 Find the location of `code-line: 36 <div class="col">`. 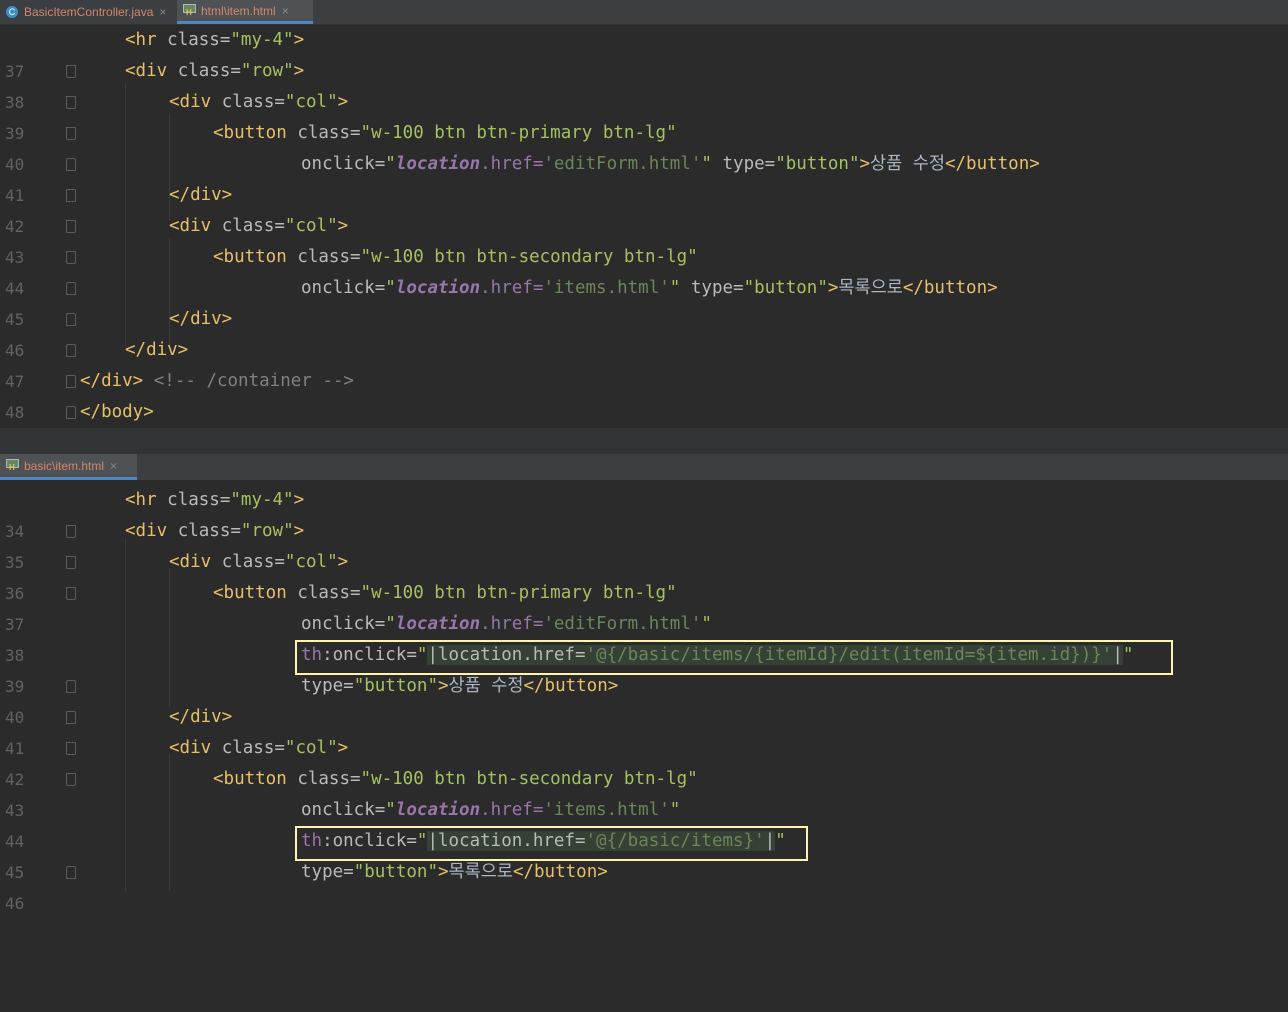

code-line: 36 <div class="col"> is located at coordinates (644, 575).